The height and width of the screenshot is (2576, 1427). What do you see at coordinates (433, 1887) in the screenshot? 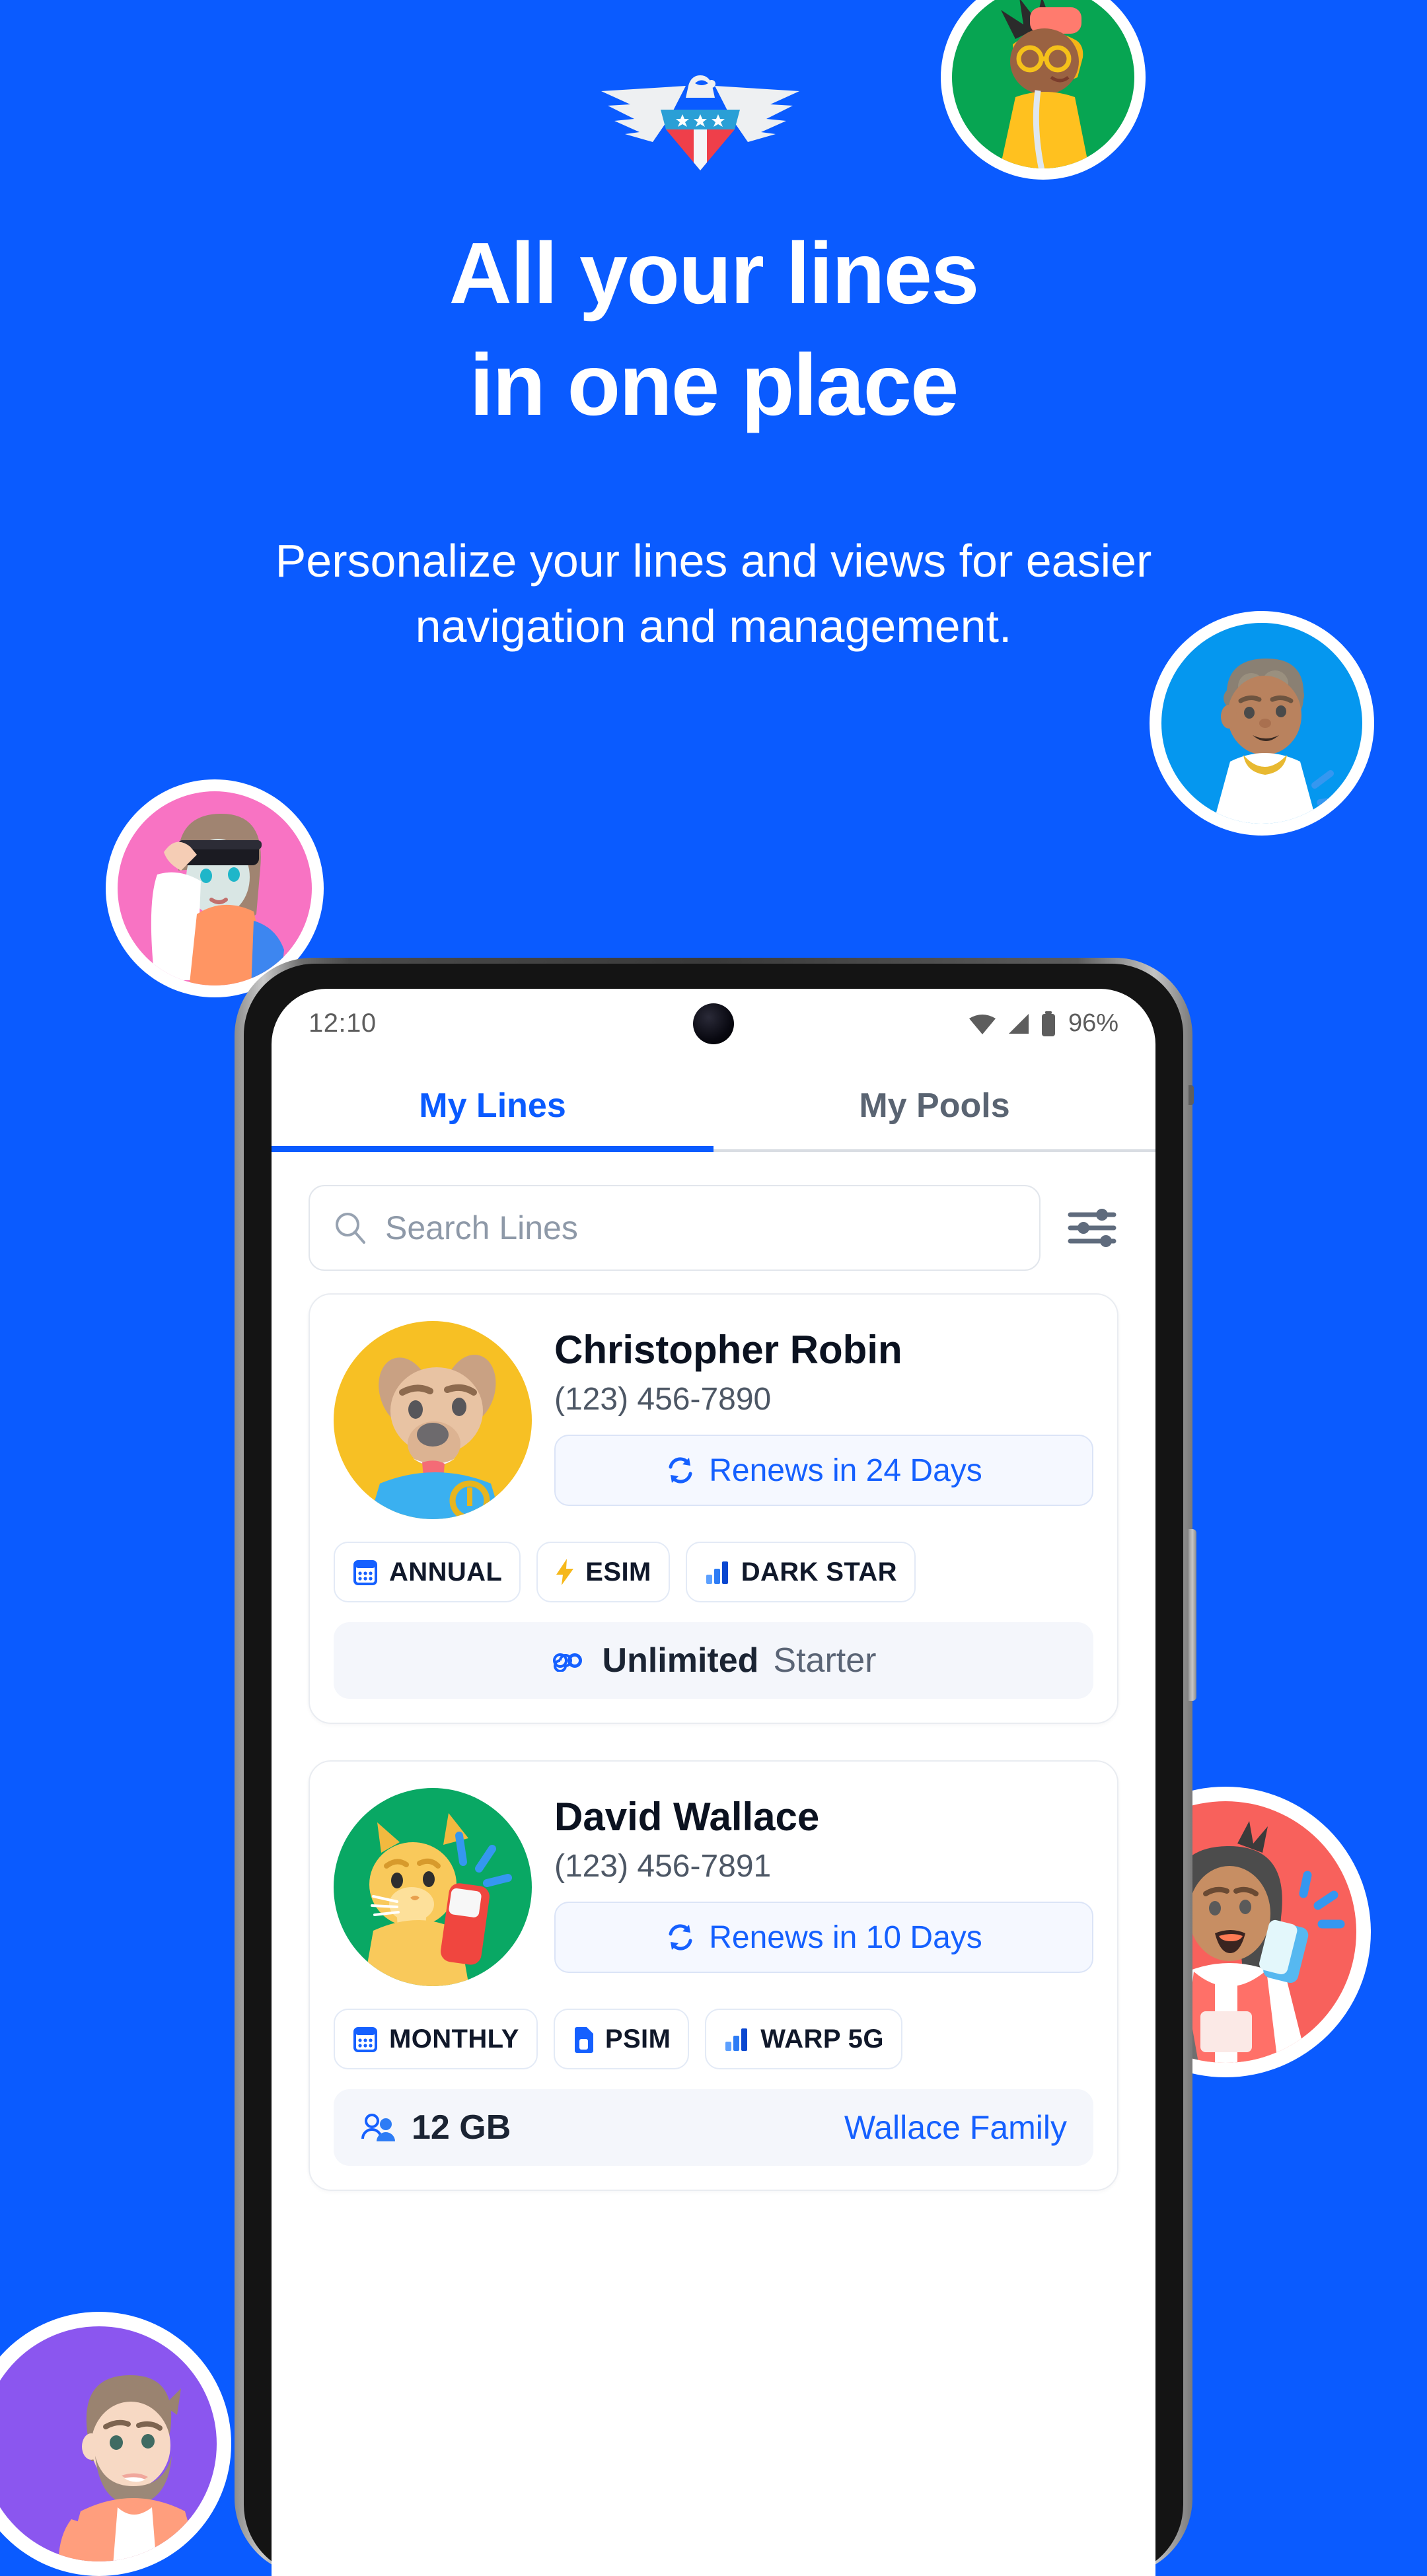
I see `cat-avatar` at bounding box center [433, 1887].